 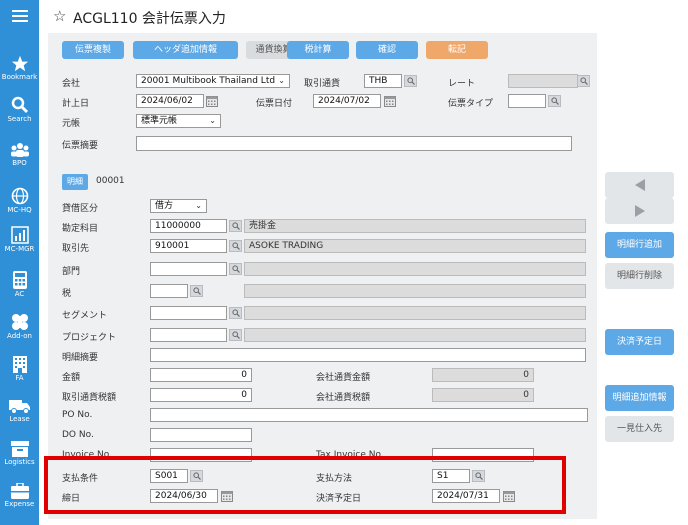 What do you see at coordinates (19, 326) in the screenshot?
I see `sidebar-item-add-on: Add-on` at bounding box center [19, 326].